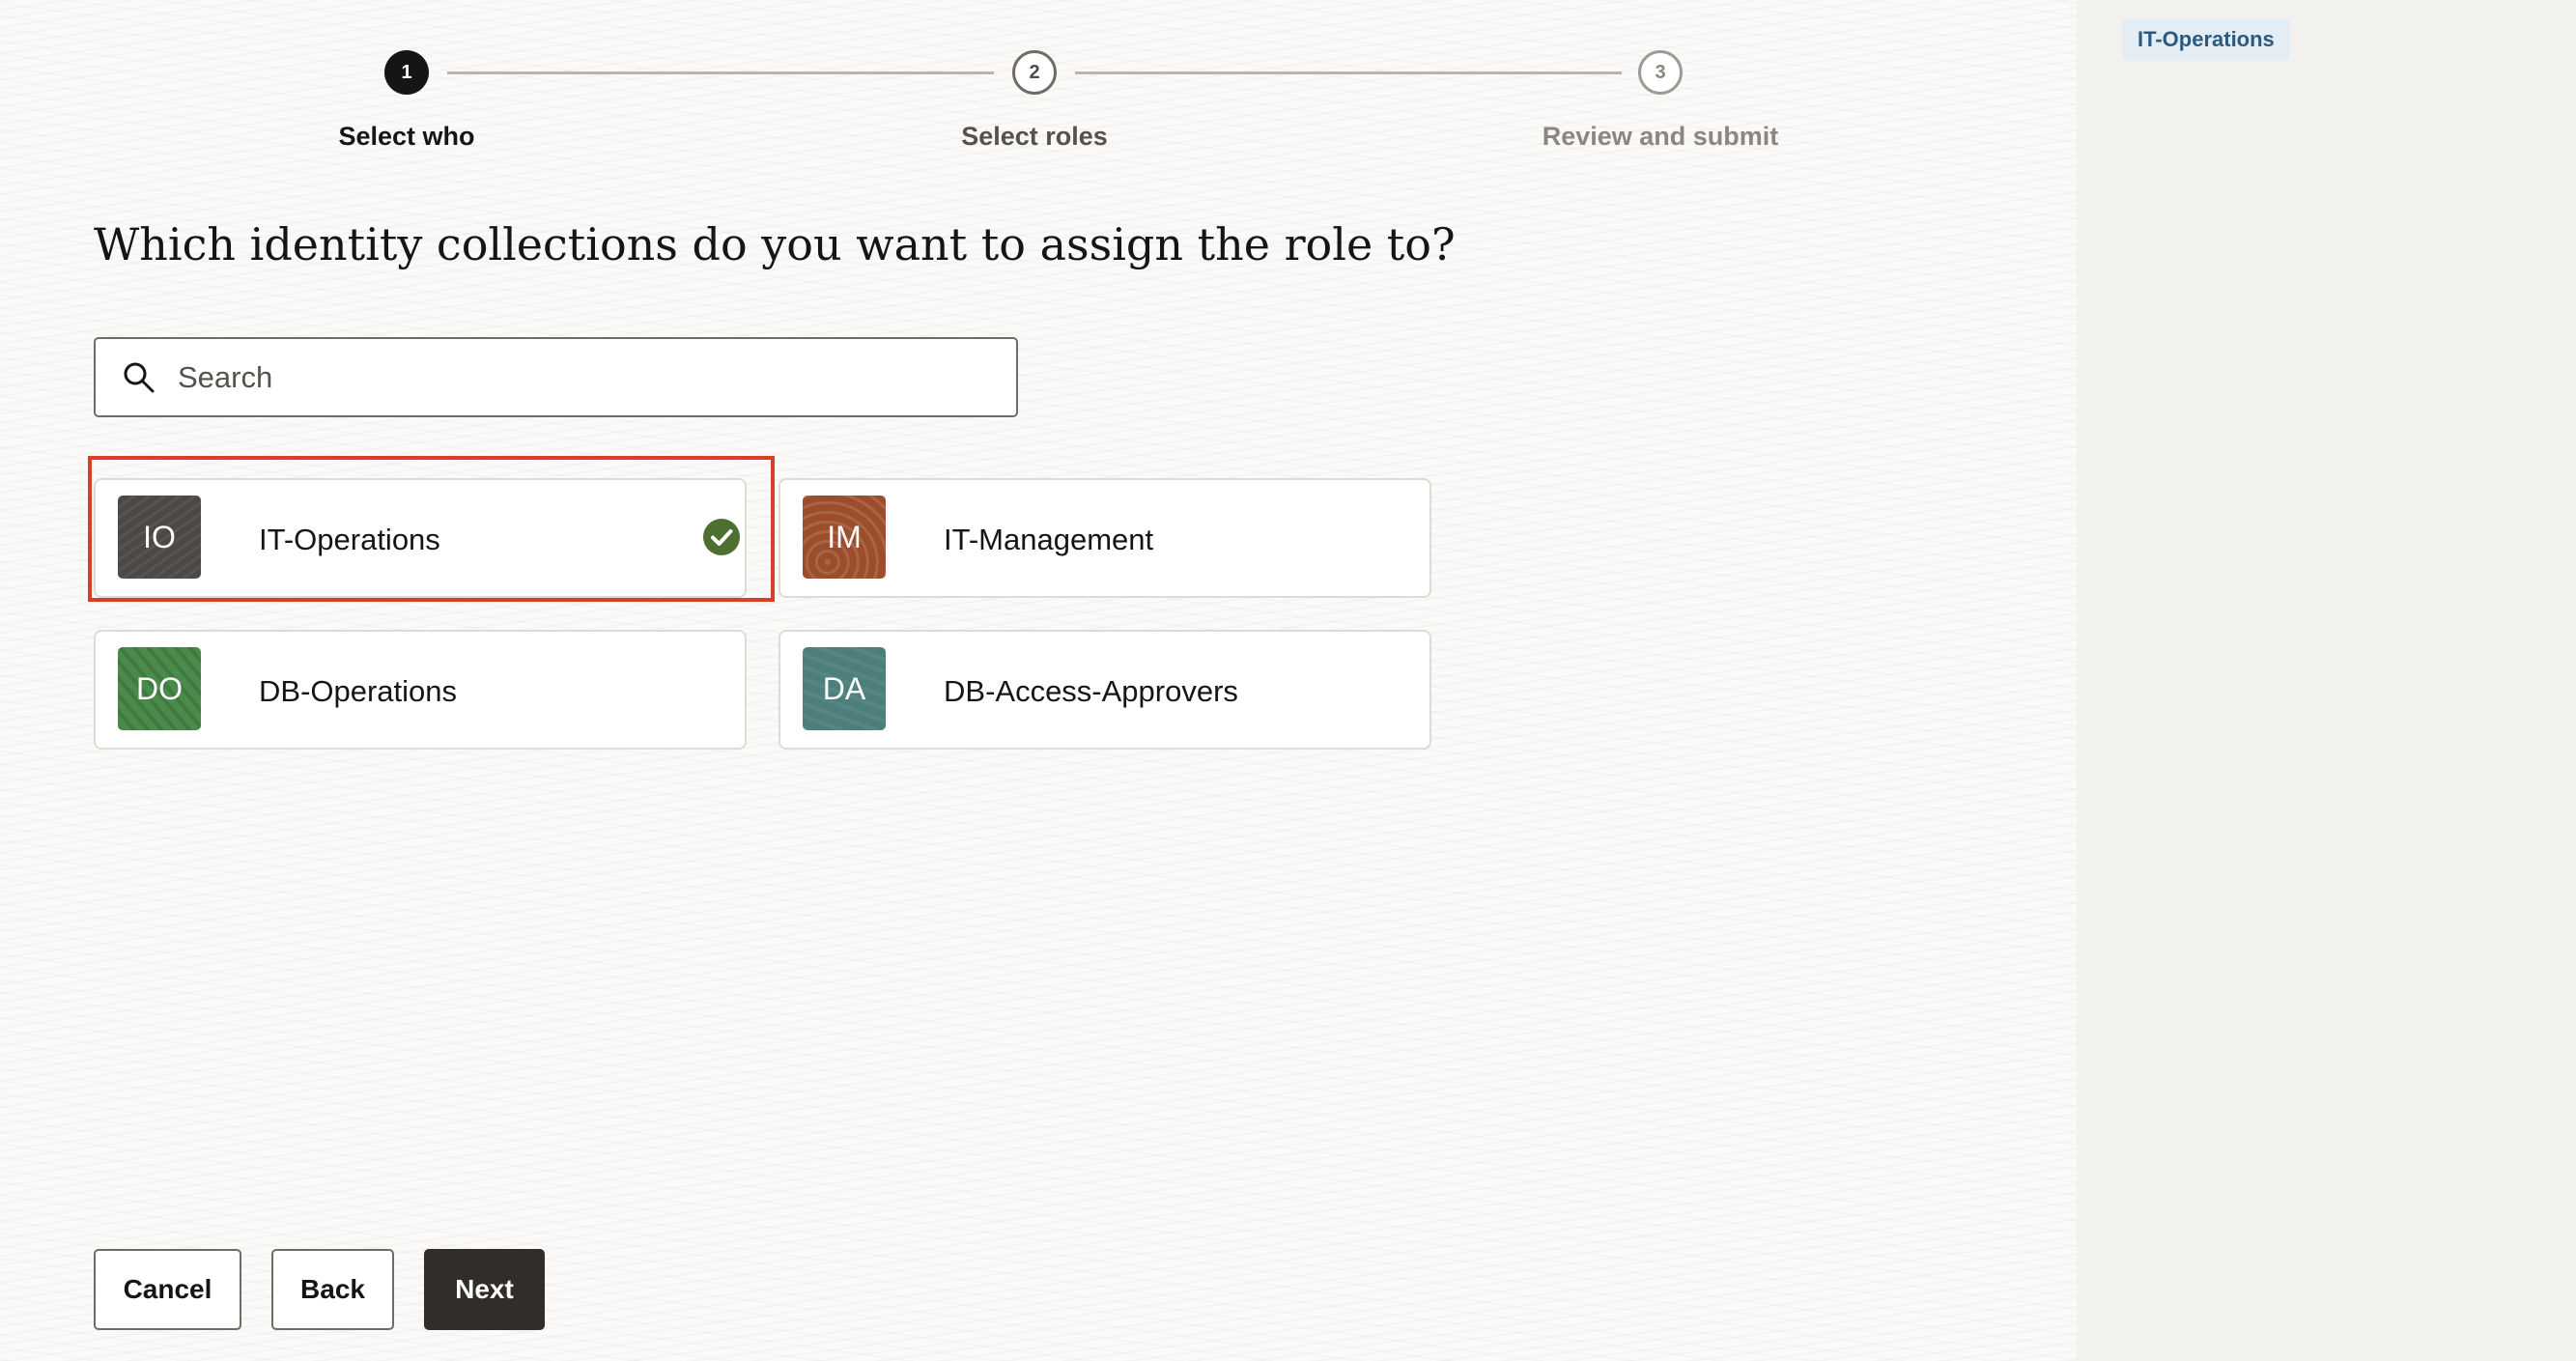 Image resolution: width=2576 pixels, height=1361 pixels. I want to click on search-input, so click(583, 378).